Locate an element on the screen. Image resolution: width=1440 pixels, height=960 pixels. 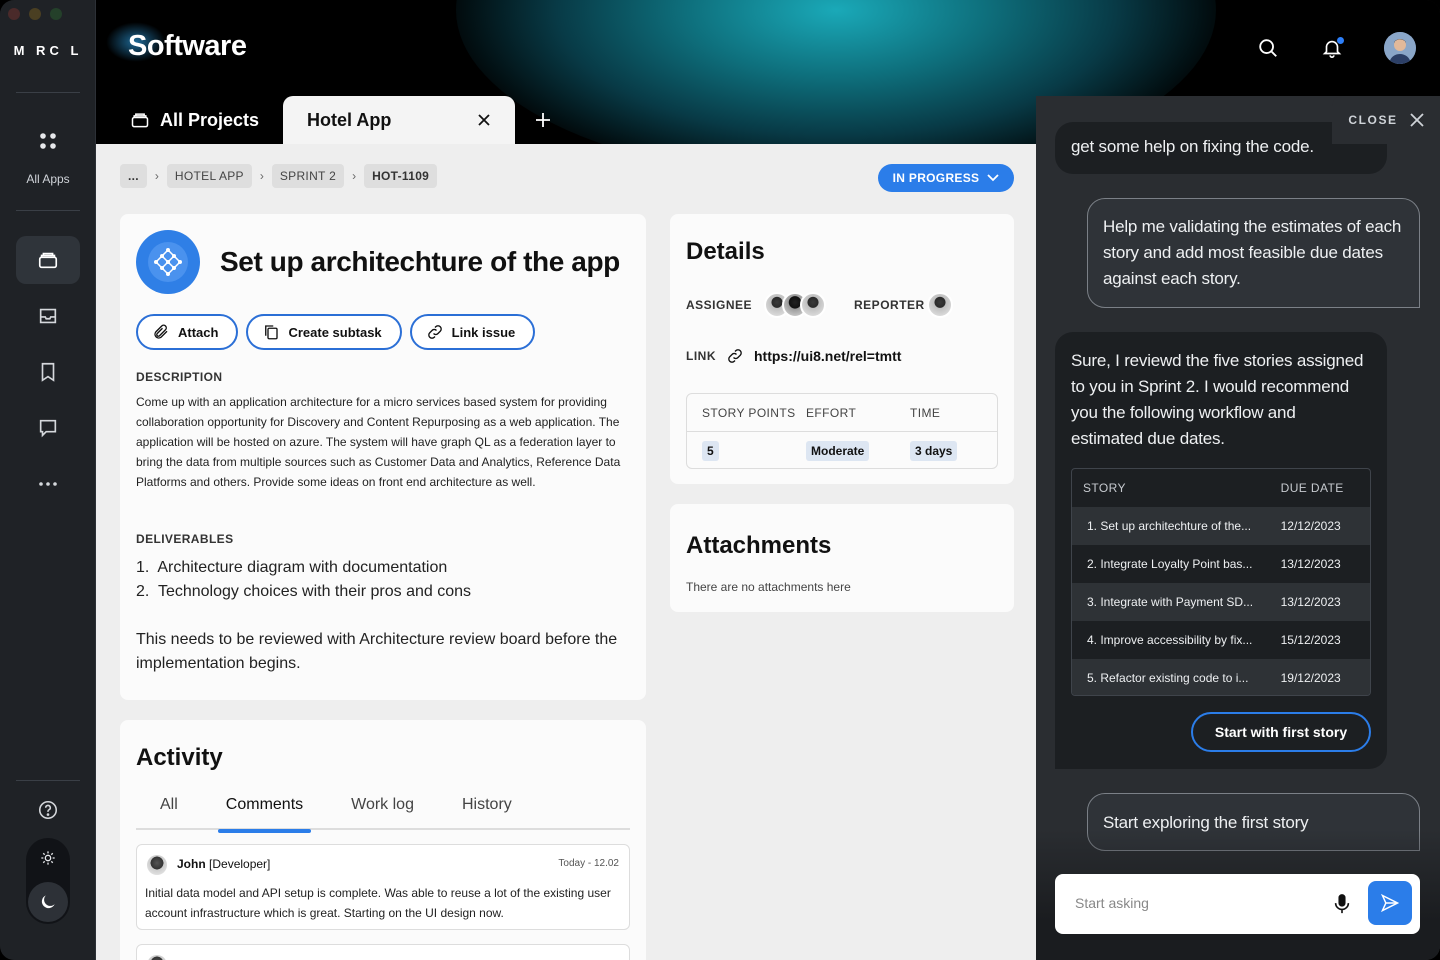
user-avatar is located at coordinates (1400, 48).